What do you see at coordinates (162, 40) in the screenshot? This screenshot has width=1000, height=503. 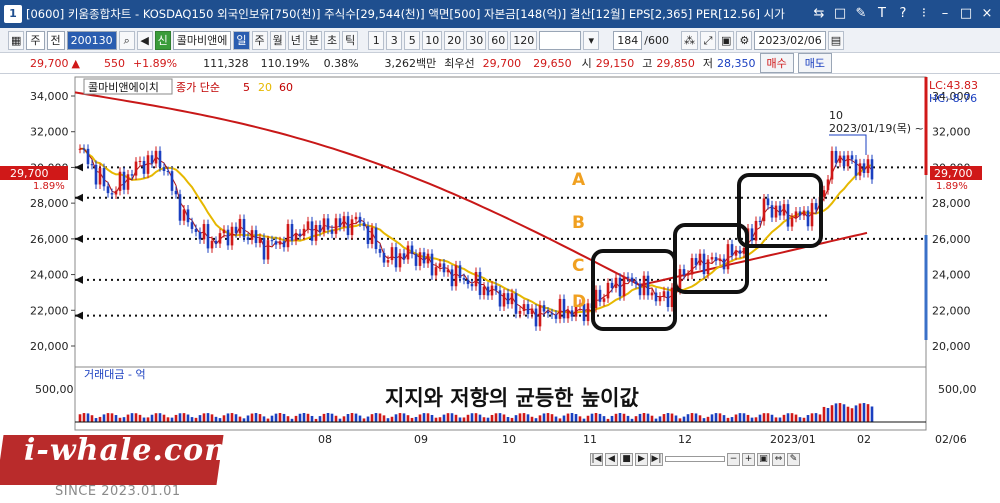 I see `signal-button: 신` at bounding box center [162, 40].